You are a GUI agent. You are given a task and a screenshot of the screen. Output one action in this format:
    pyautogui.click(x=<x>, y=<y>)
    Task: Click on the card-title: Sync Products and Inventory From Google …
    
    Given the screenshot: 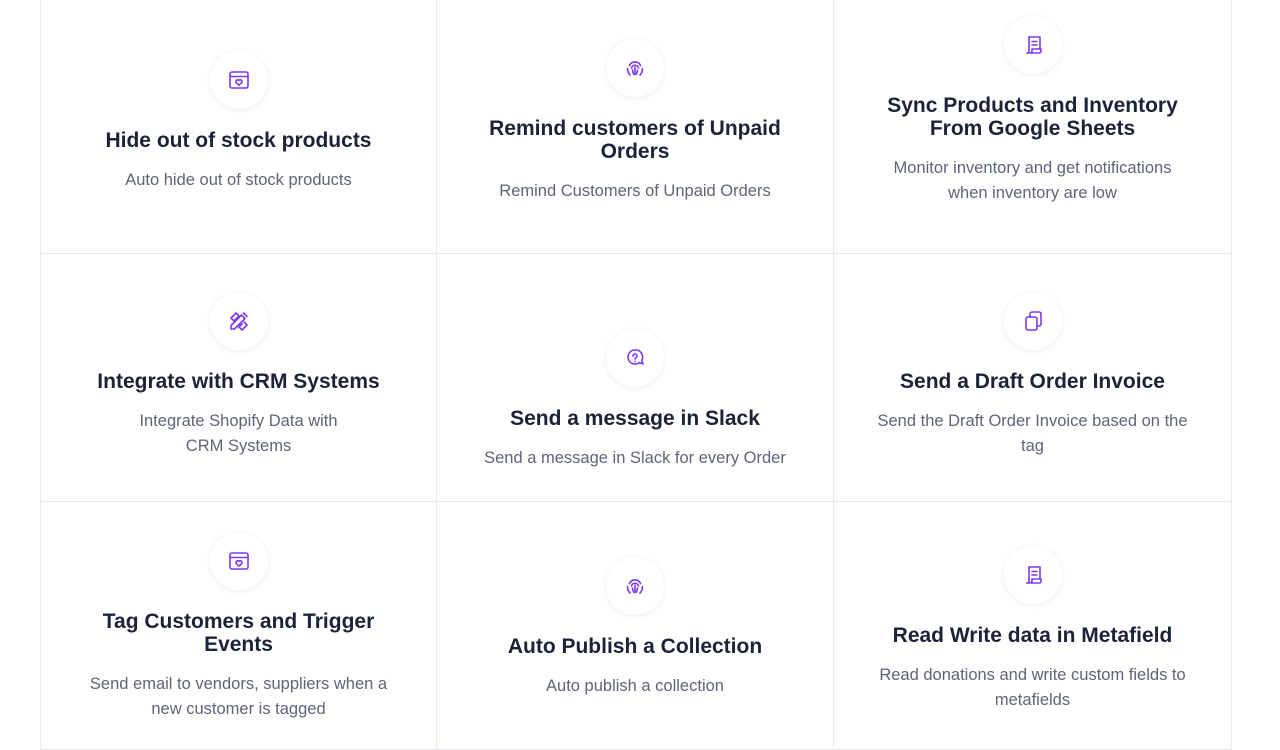 What is the action you would take?
    pyautogui.click(x=1032, y=116)
    